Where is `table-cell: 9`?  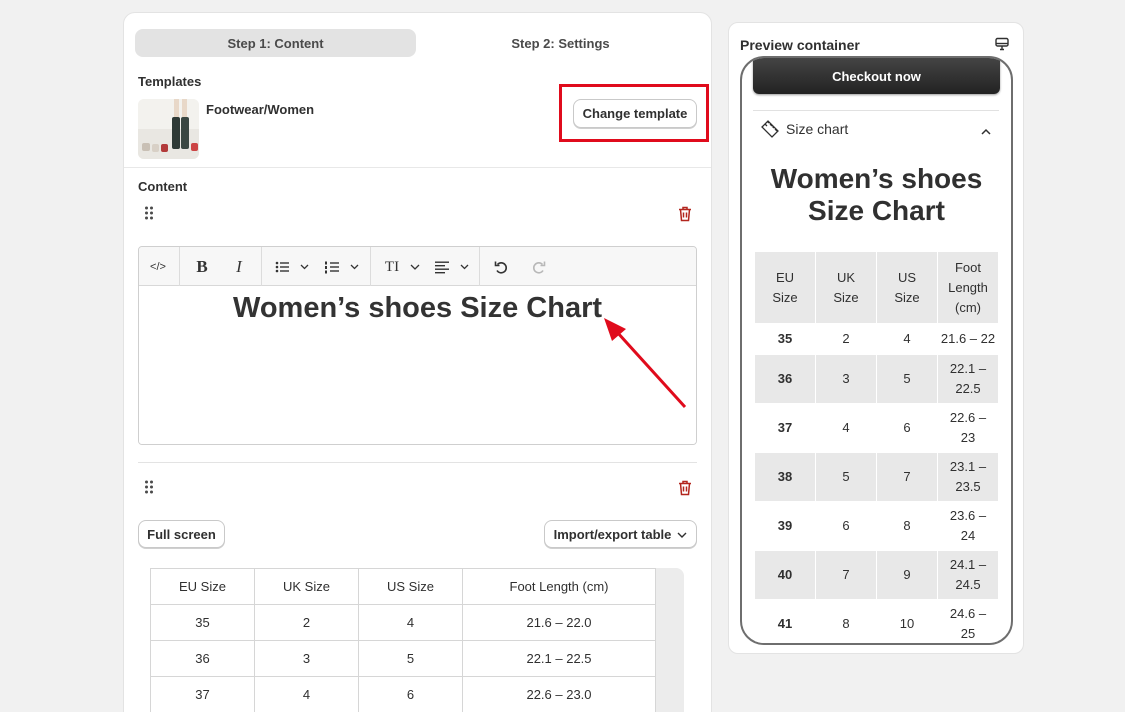
table-cell: 9 is located at coordinates (907, 575).